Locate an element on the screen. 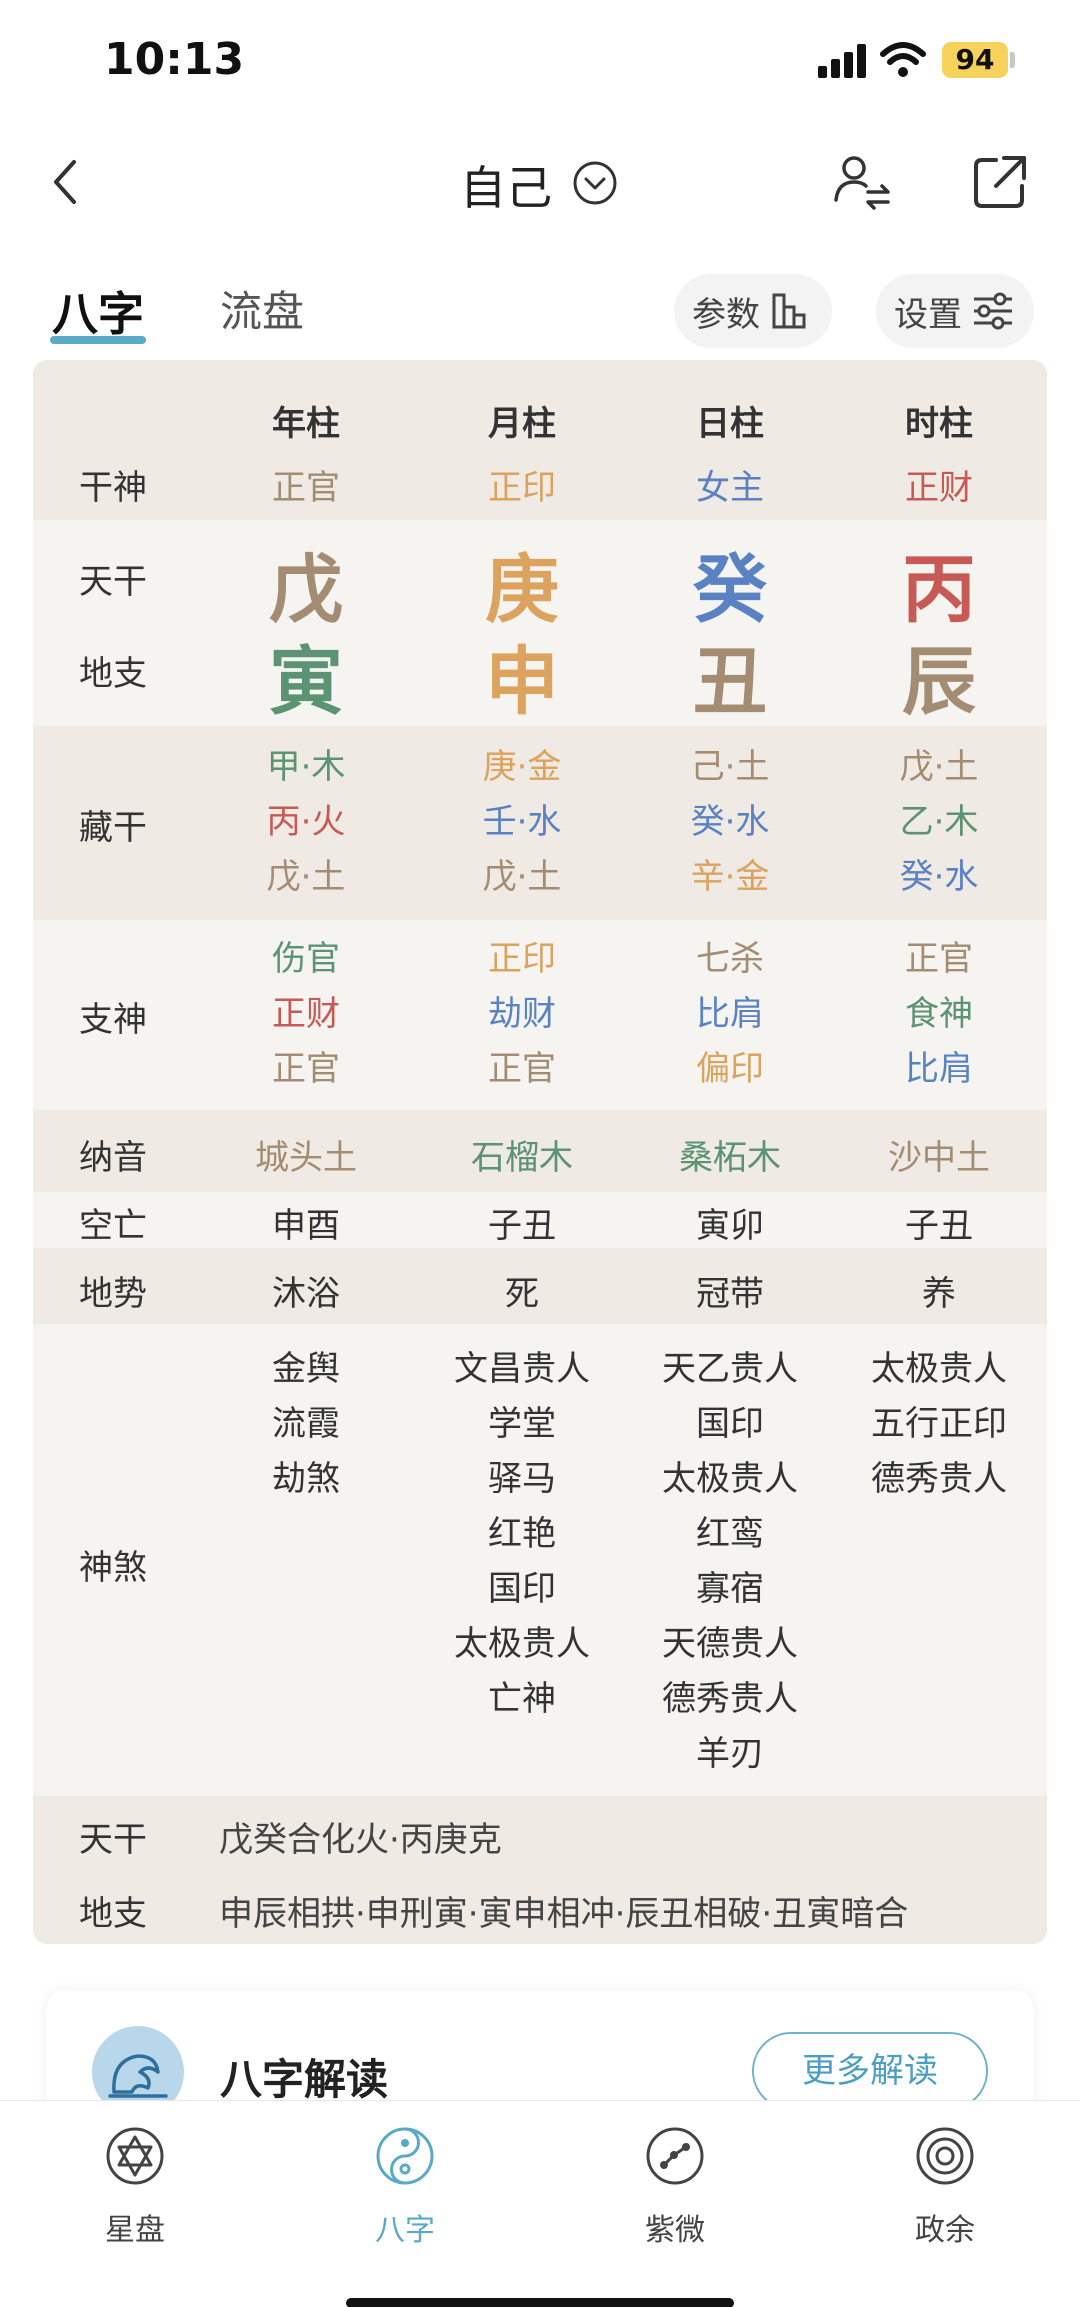  network-icon is located at coordinates (675, 2156).